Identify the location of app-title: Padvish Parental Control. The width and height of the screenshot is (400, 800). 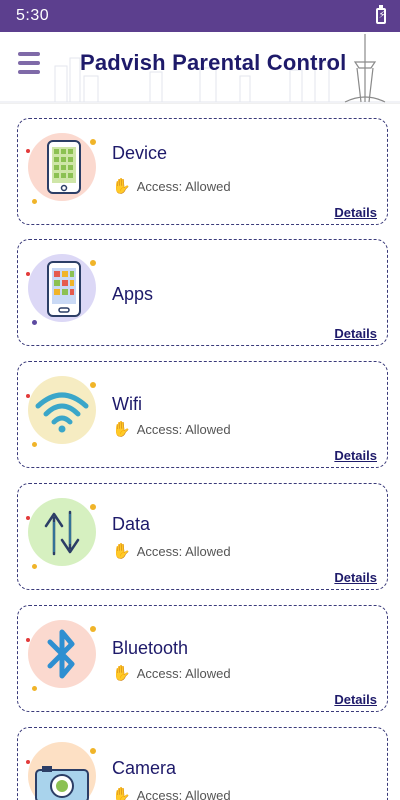
(213, 62).